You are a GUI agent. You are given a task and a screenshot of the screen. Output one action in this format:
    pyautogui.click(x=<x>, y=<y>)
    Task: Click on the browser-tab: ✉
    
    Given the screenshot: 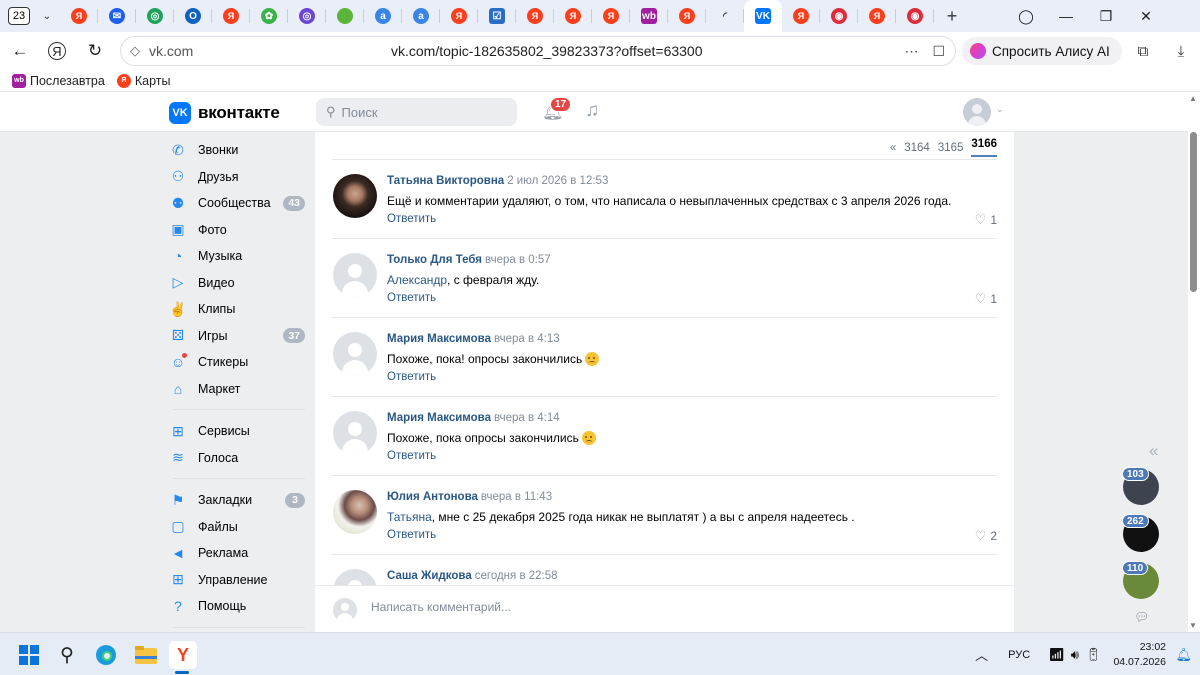 What is the action you would take?
    pyautogui.click(x=117, y=16)
    